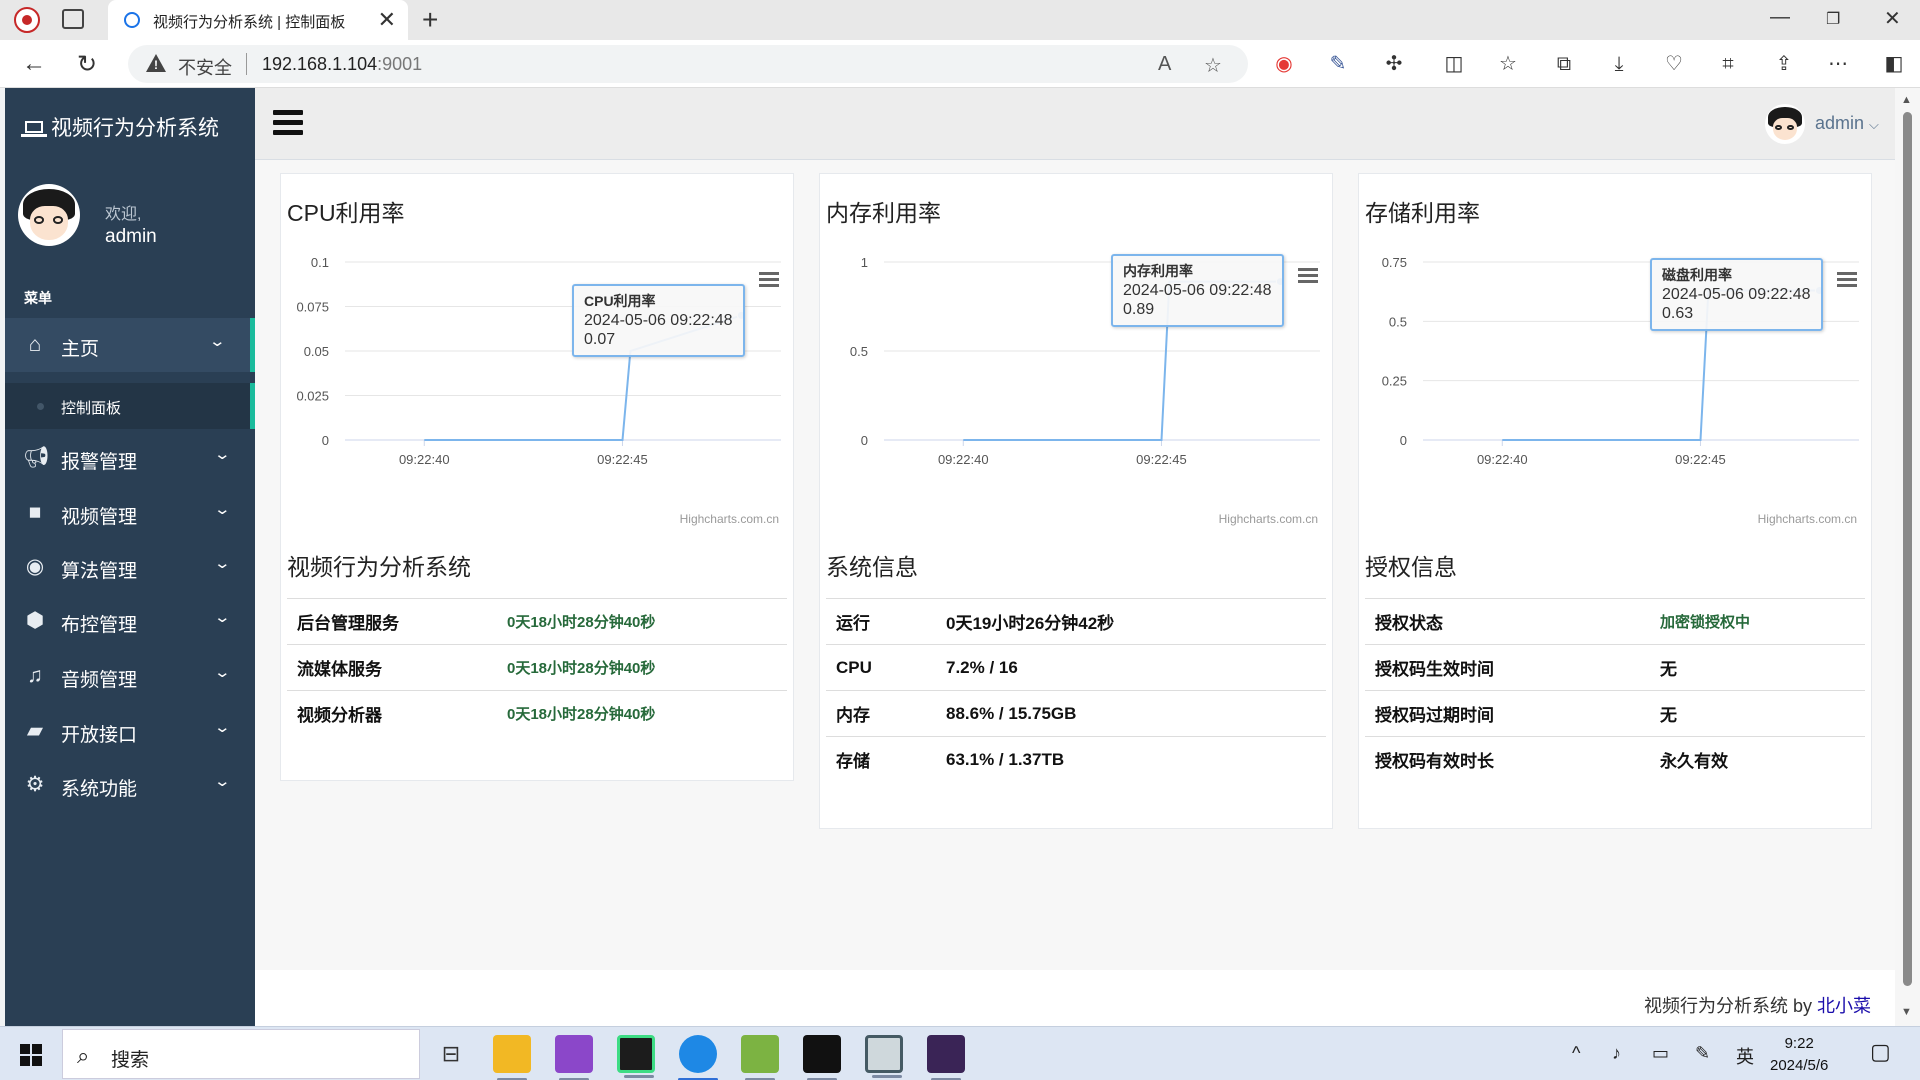  What do you see at coordinates (822, 1057) in the screenshot?
I see `terminal-icon` at bounding box center [822, 1057].